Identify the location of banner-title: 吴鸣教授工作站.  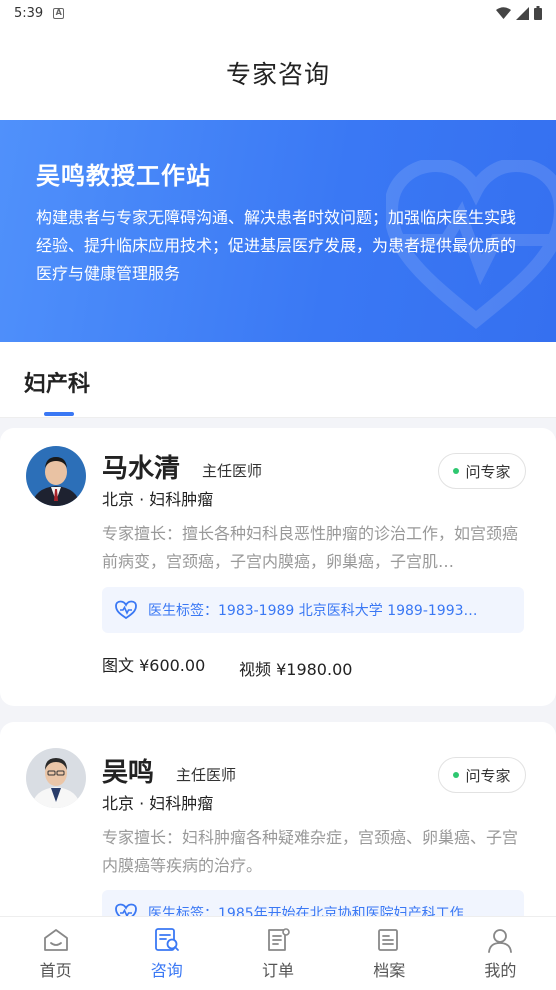
(123, 176).